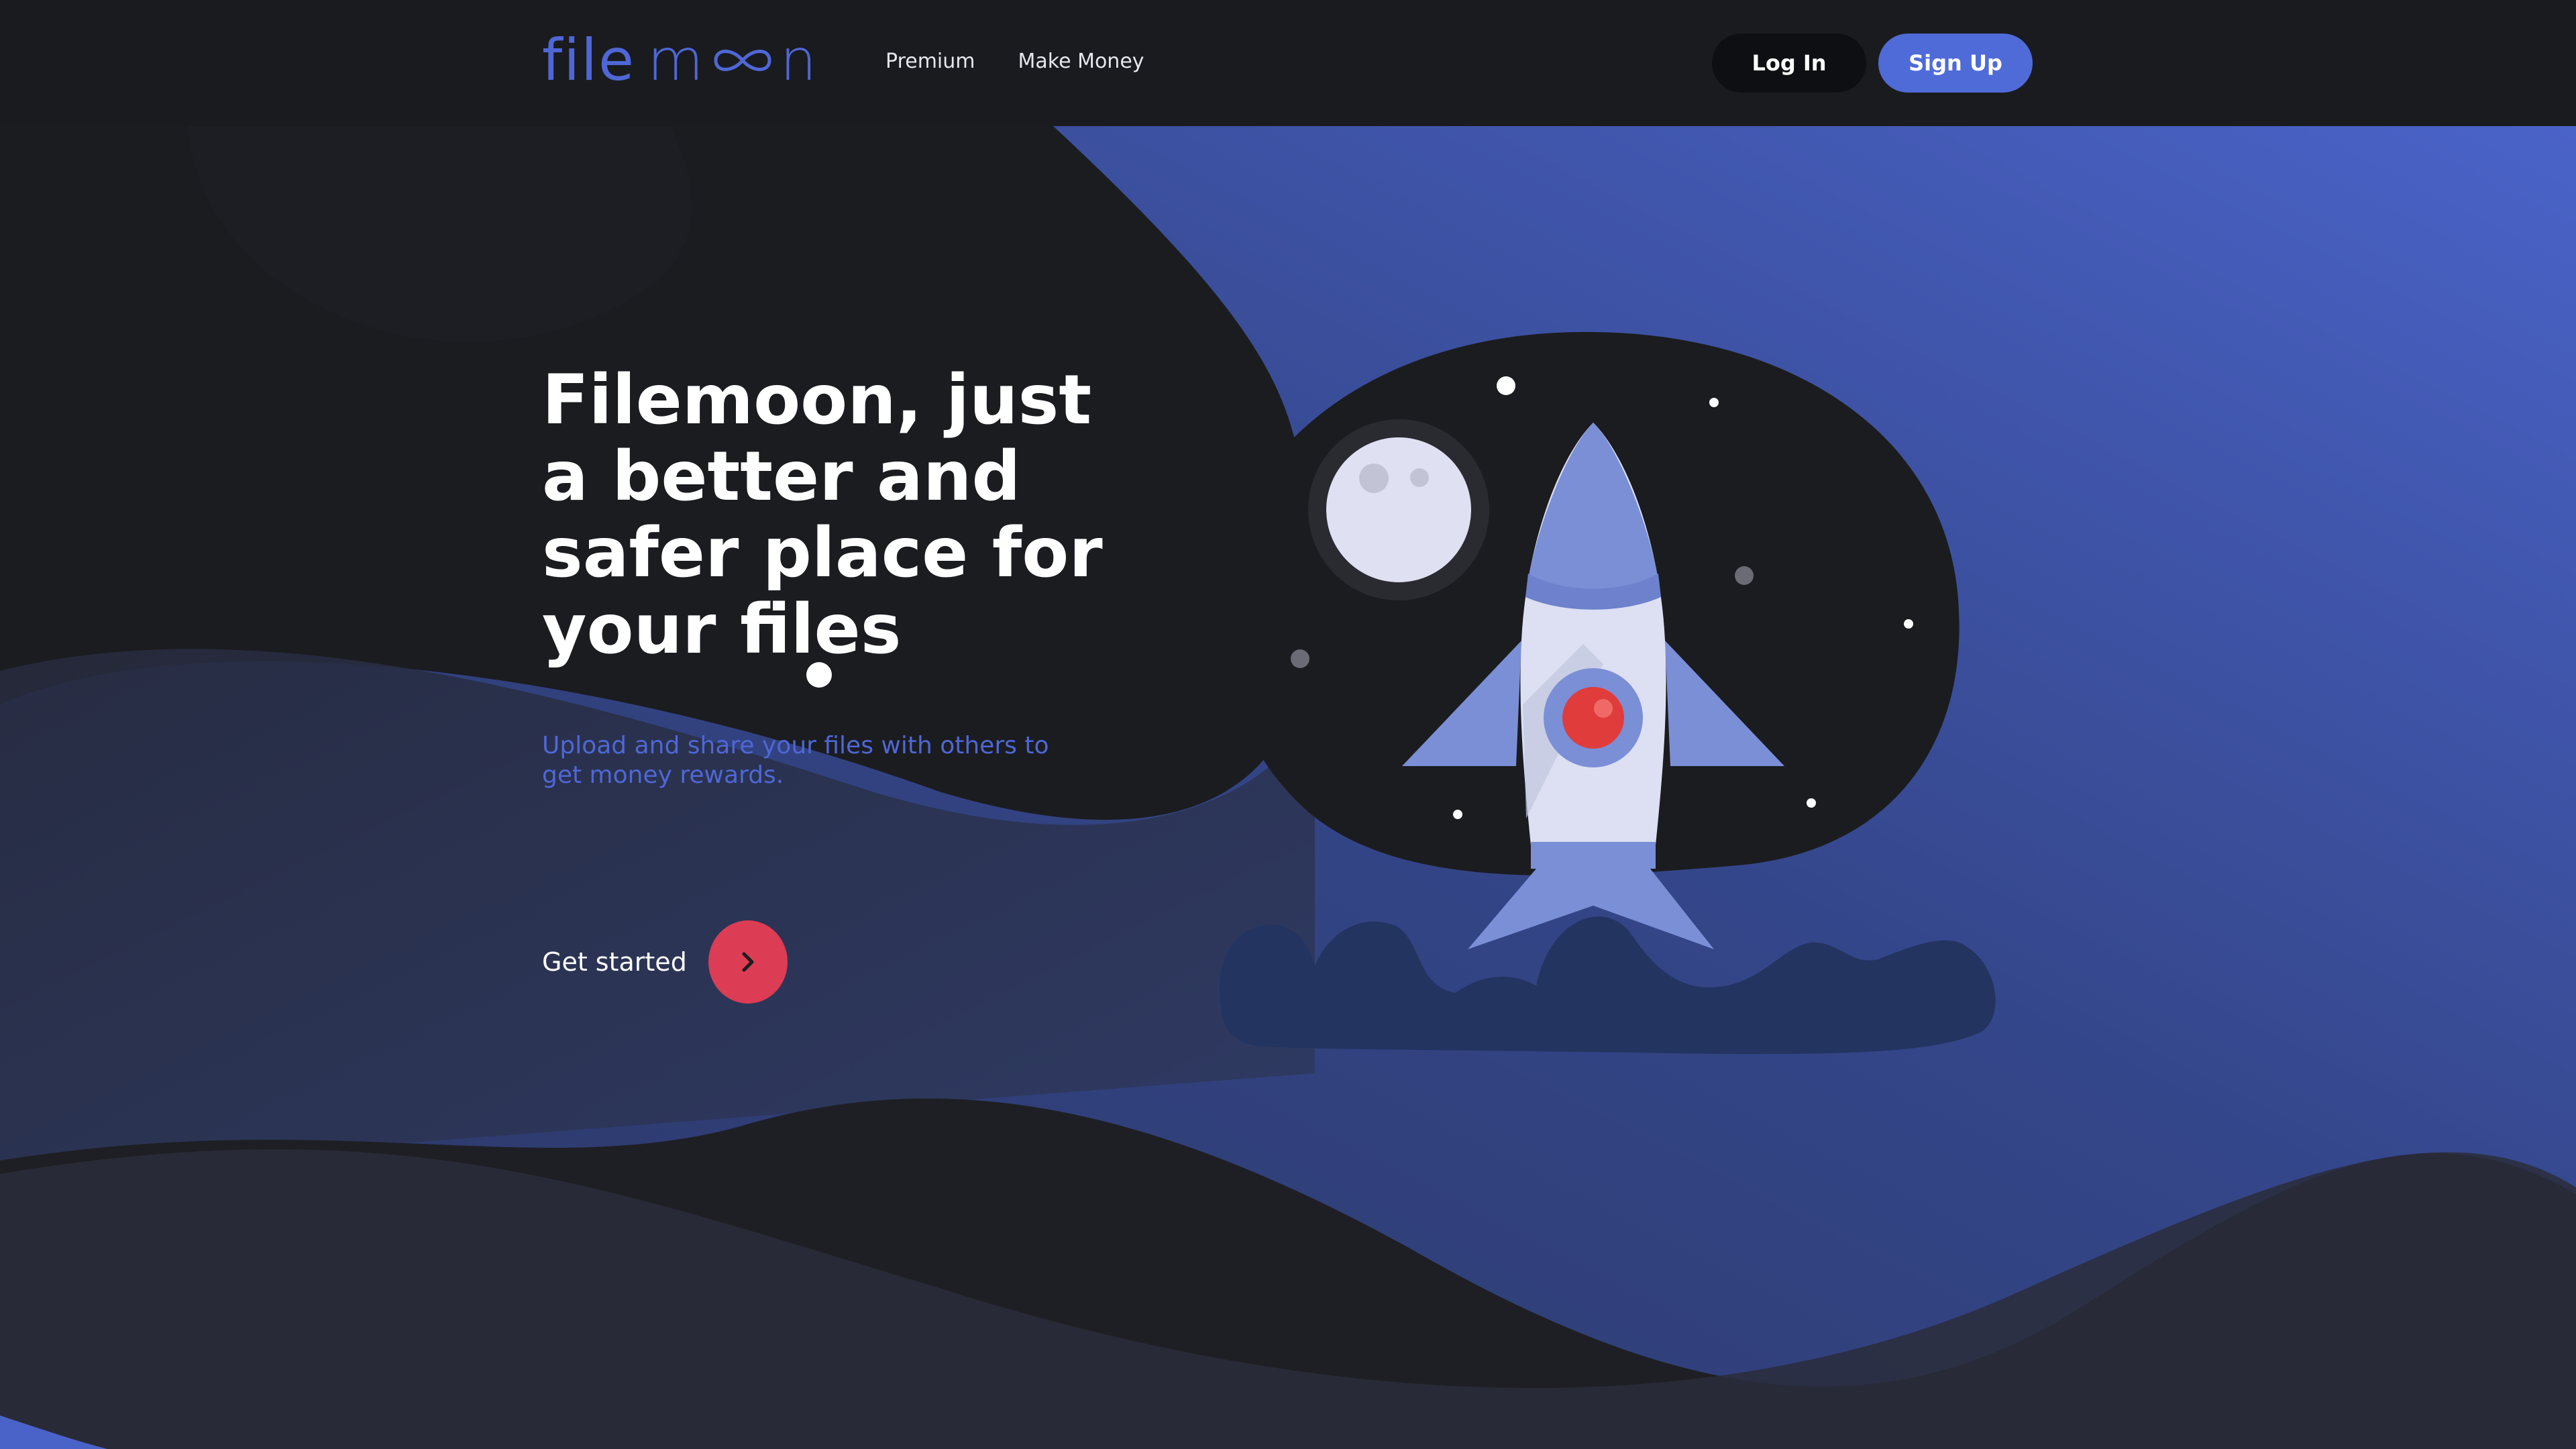 This screenshot has width=2576, height=1449. I want to click on filemoon-logo: file m n, so click(680, 60).